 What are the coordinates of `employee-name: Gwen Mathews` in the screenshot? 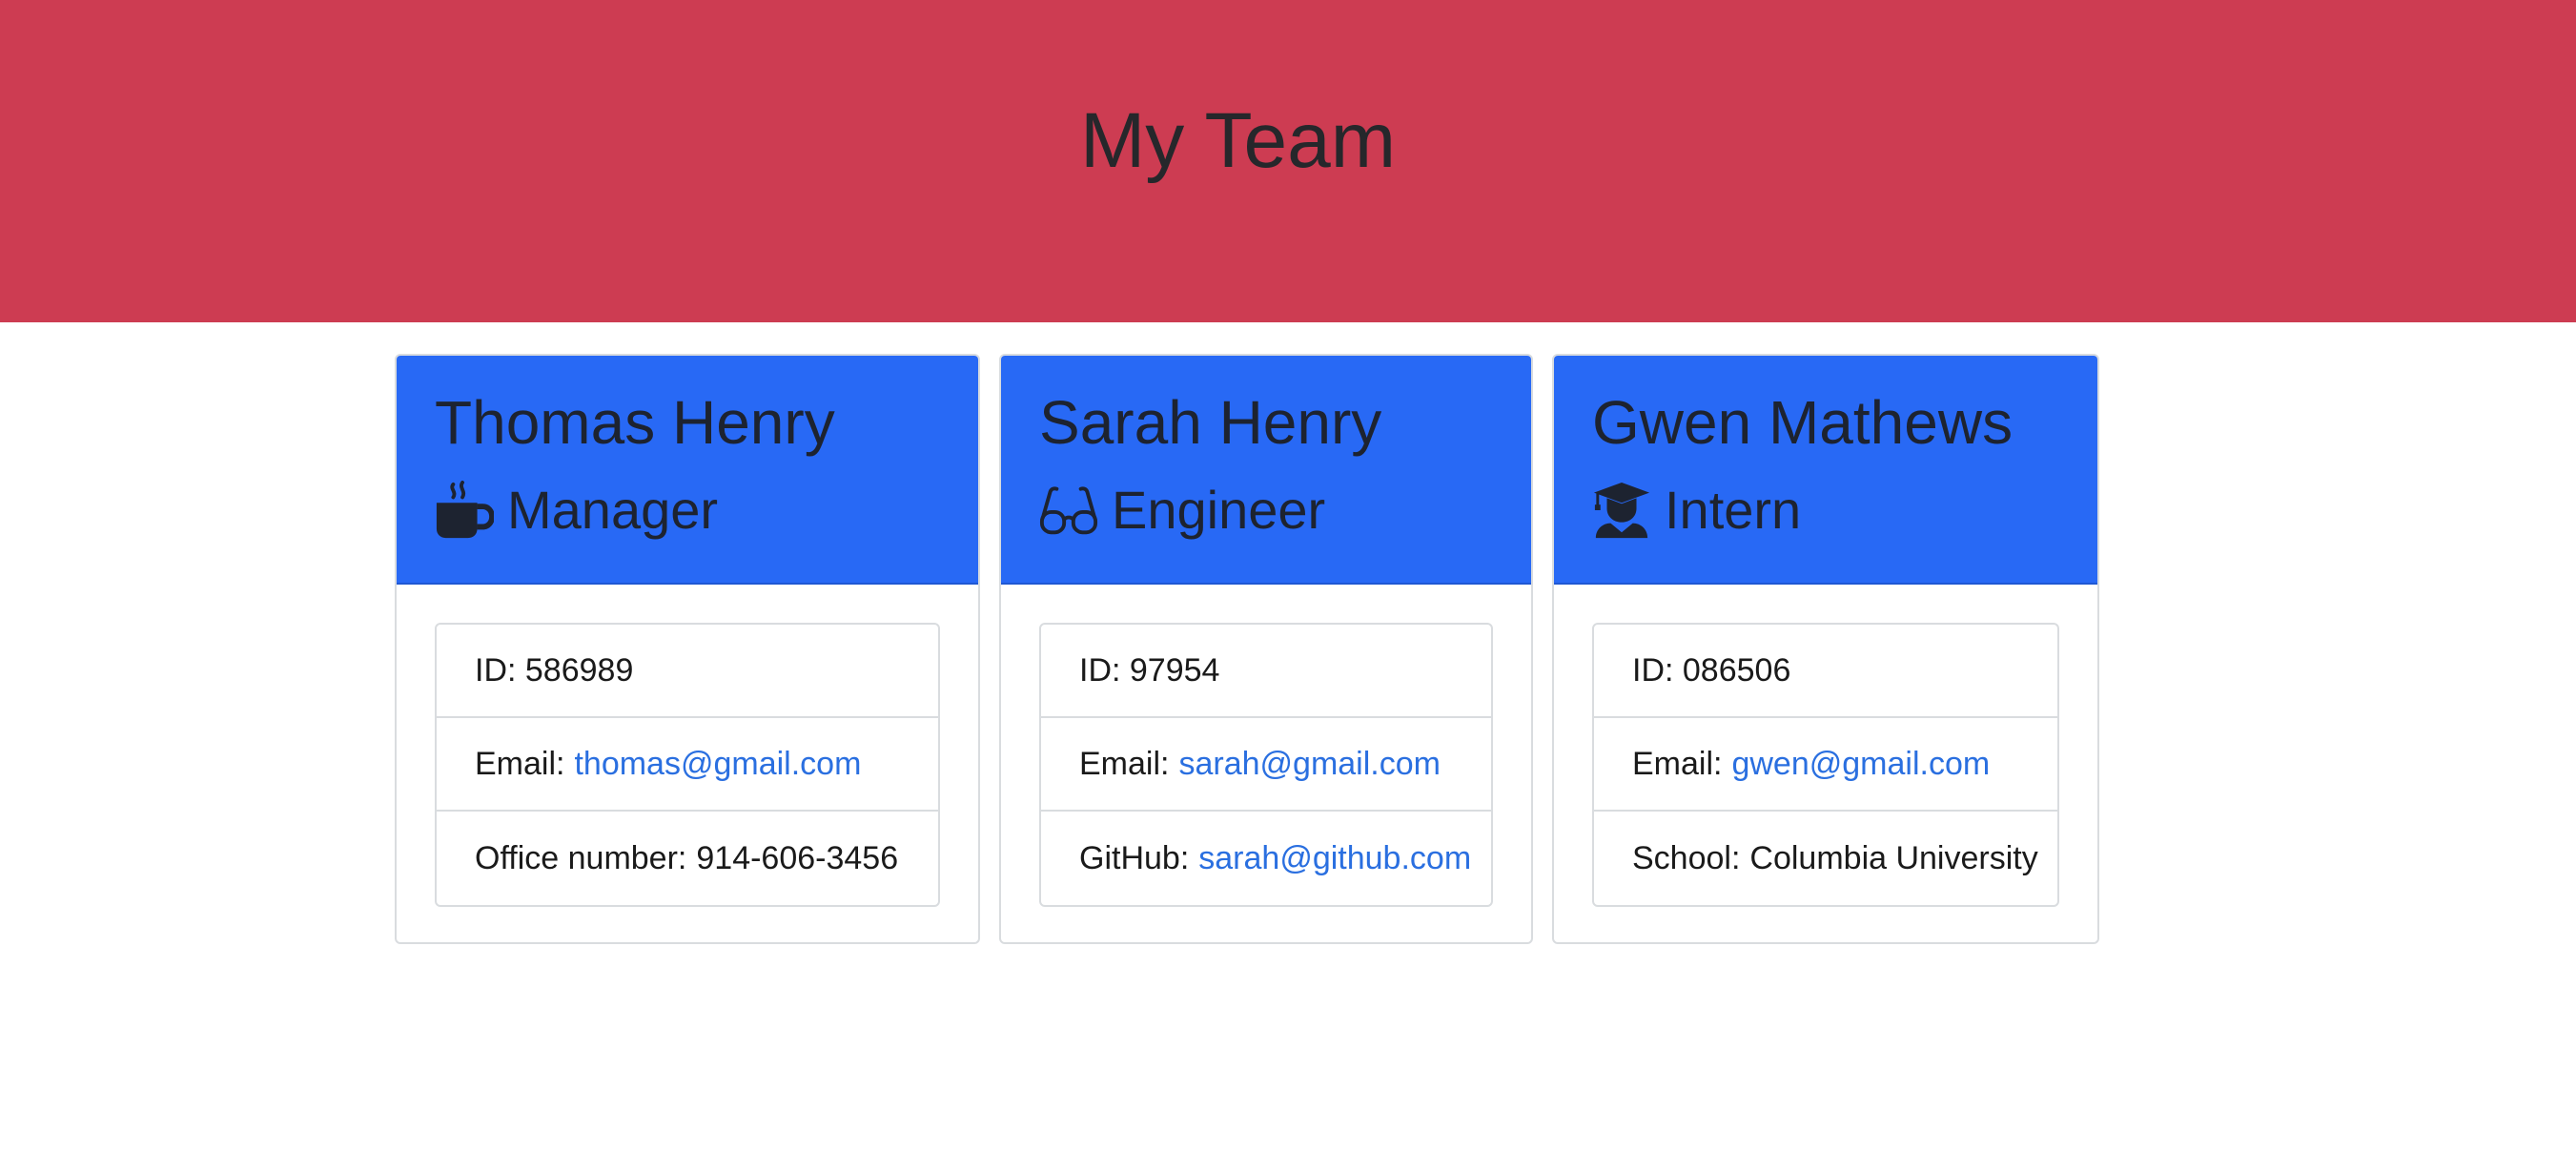 It's located at (1803, 422).